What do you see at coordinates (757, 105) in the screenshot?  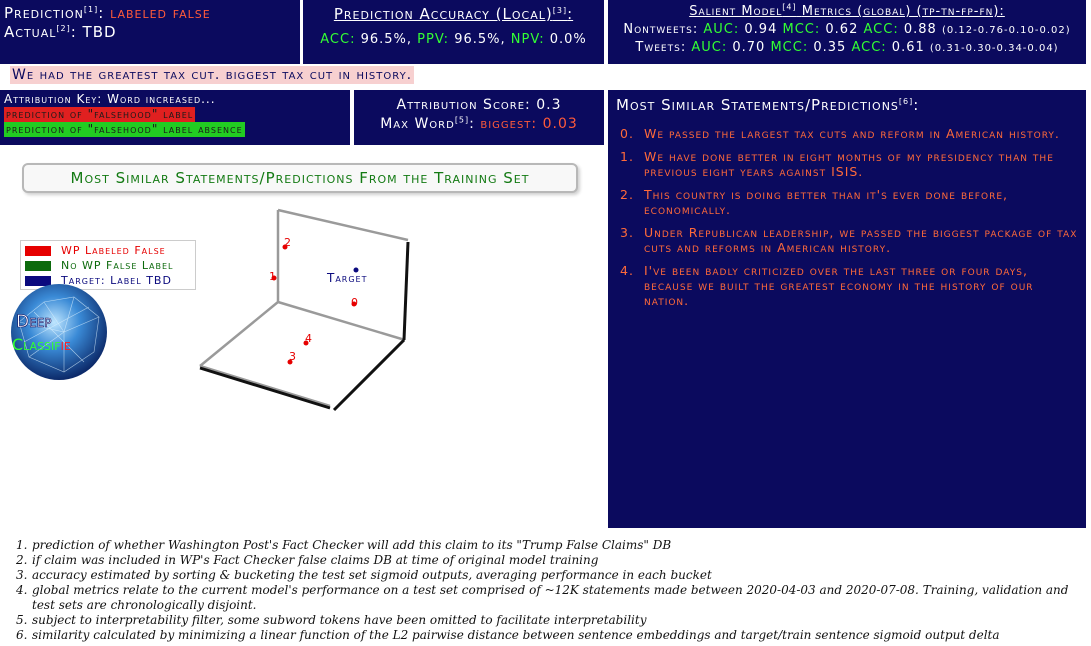 I see `similar-title-text: Most Similar Statements/Predictions` at bounding box center [757, 105].